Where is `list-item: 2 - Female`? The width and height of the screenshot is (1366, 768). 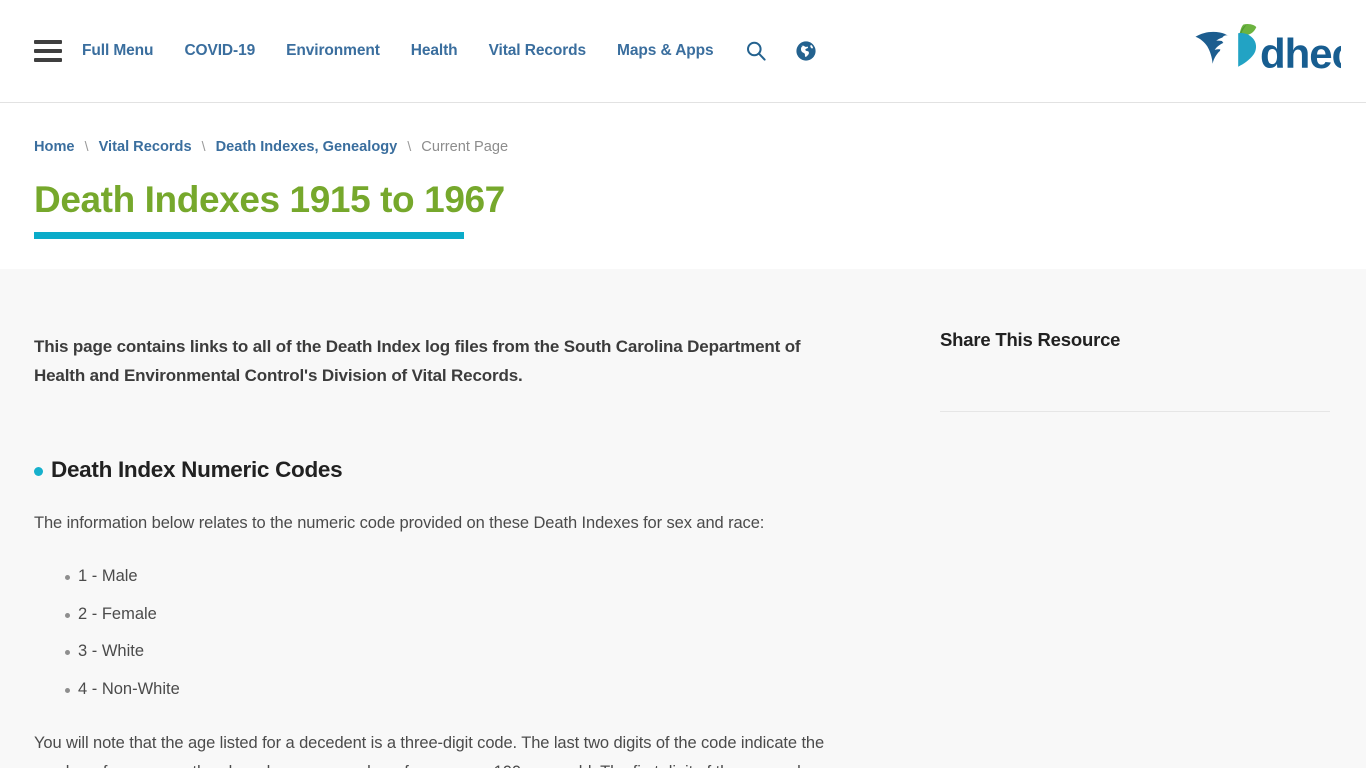
list-item: 2 - Female is located at coordinates (467, 615).